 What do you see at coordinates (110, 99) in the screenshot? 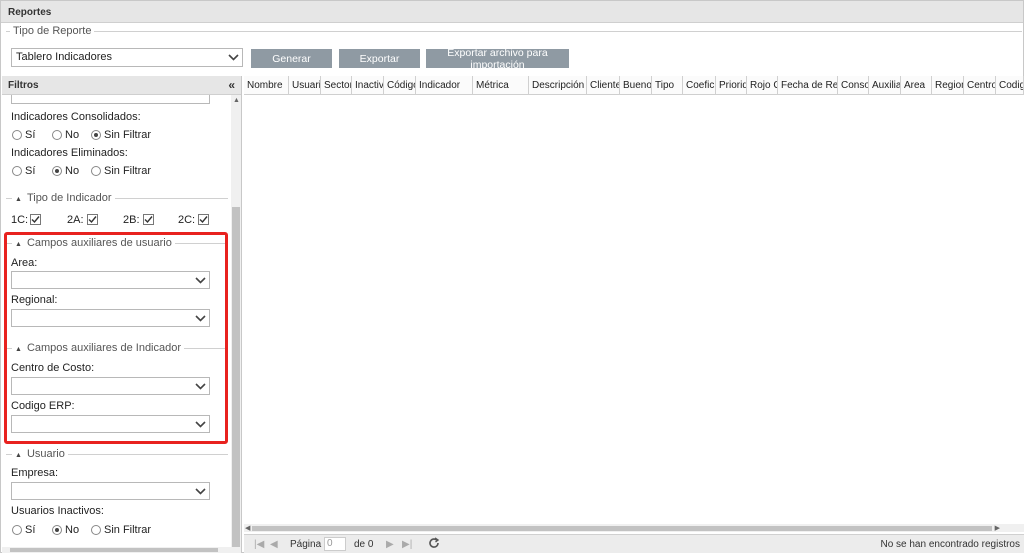
I see `partial-input` at bounding box center [110, 99].